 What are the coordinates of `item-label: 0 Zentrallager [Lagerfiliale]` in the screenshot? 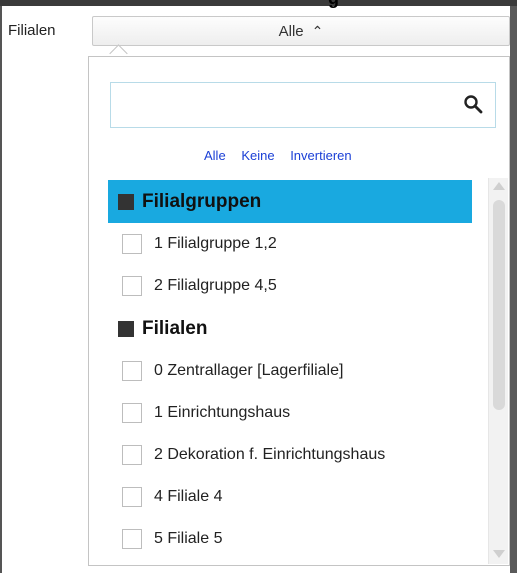 It's located at (249, 370).